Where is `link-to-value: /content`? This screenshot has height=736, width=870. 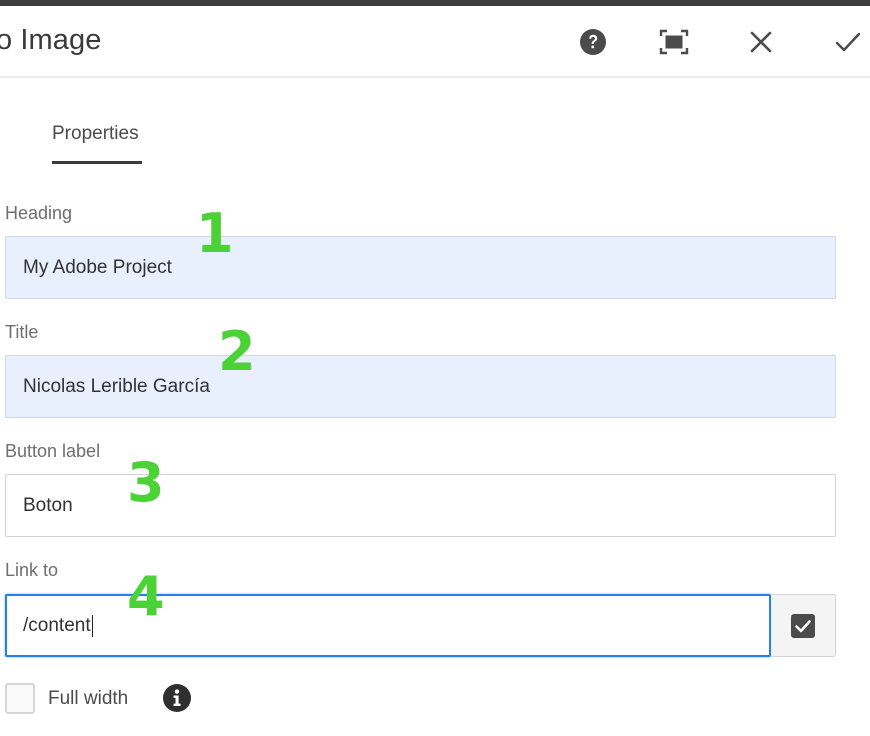
link-to-value: /content is located at coordinates (57, 625).